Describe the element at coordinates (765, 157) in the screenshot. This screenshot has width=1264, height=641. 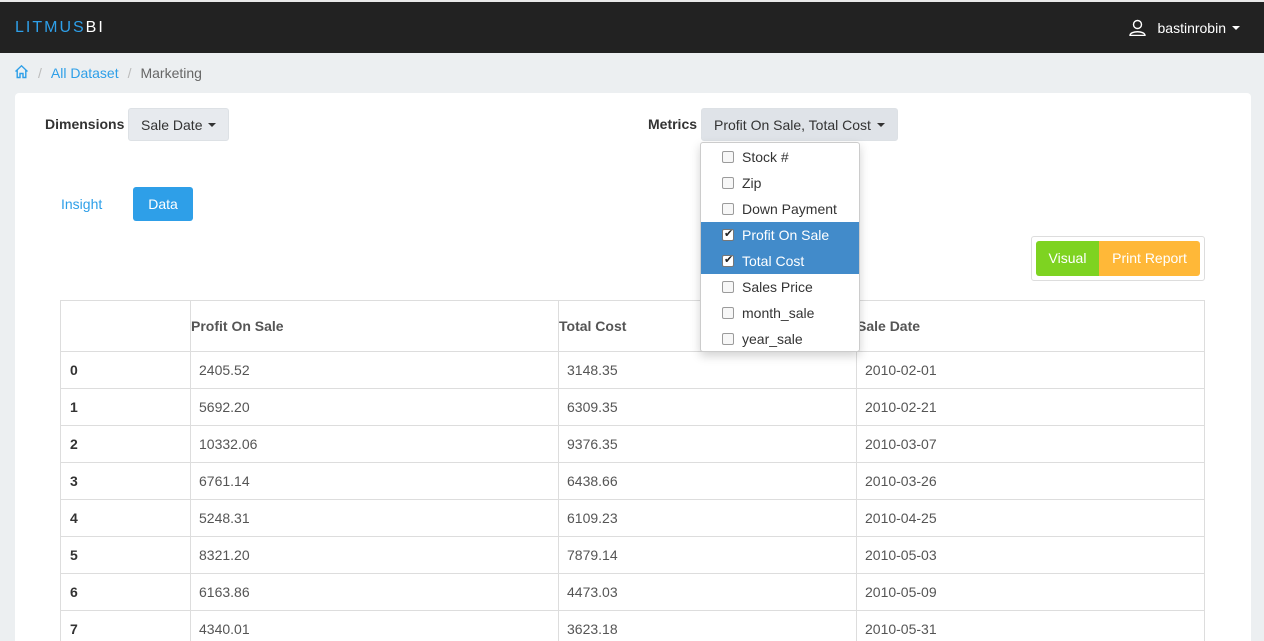
I see `metric-option-label: Stock #` at that location.